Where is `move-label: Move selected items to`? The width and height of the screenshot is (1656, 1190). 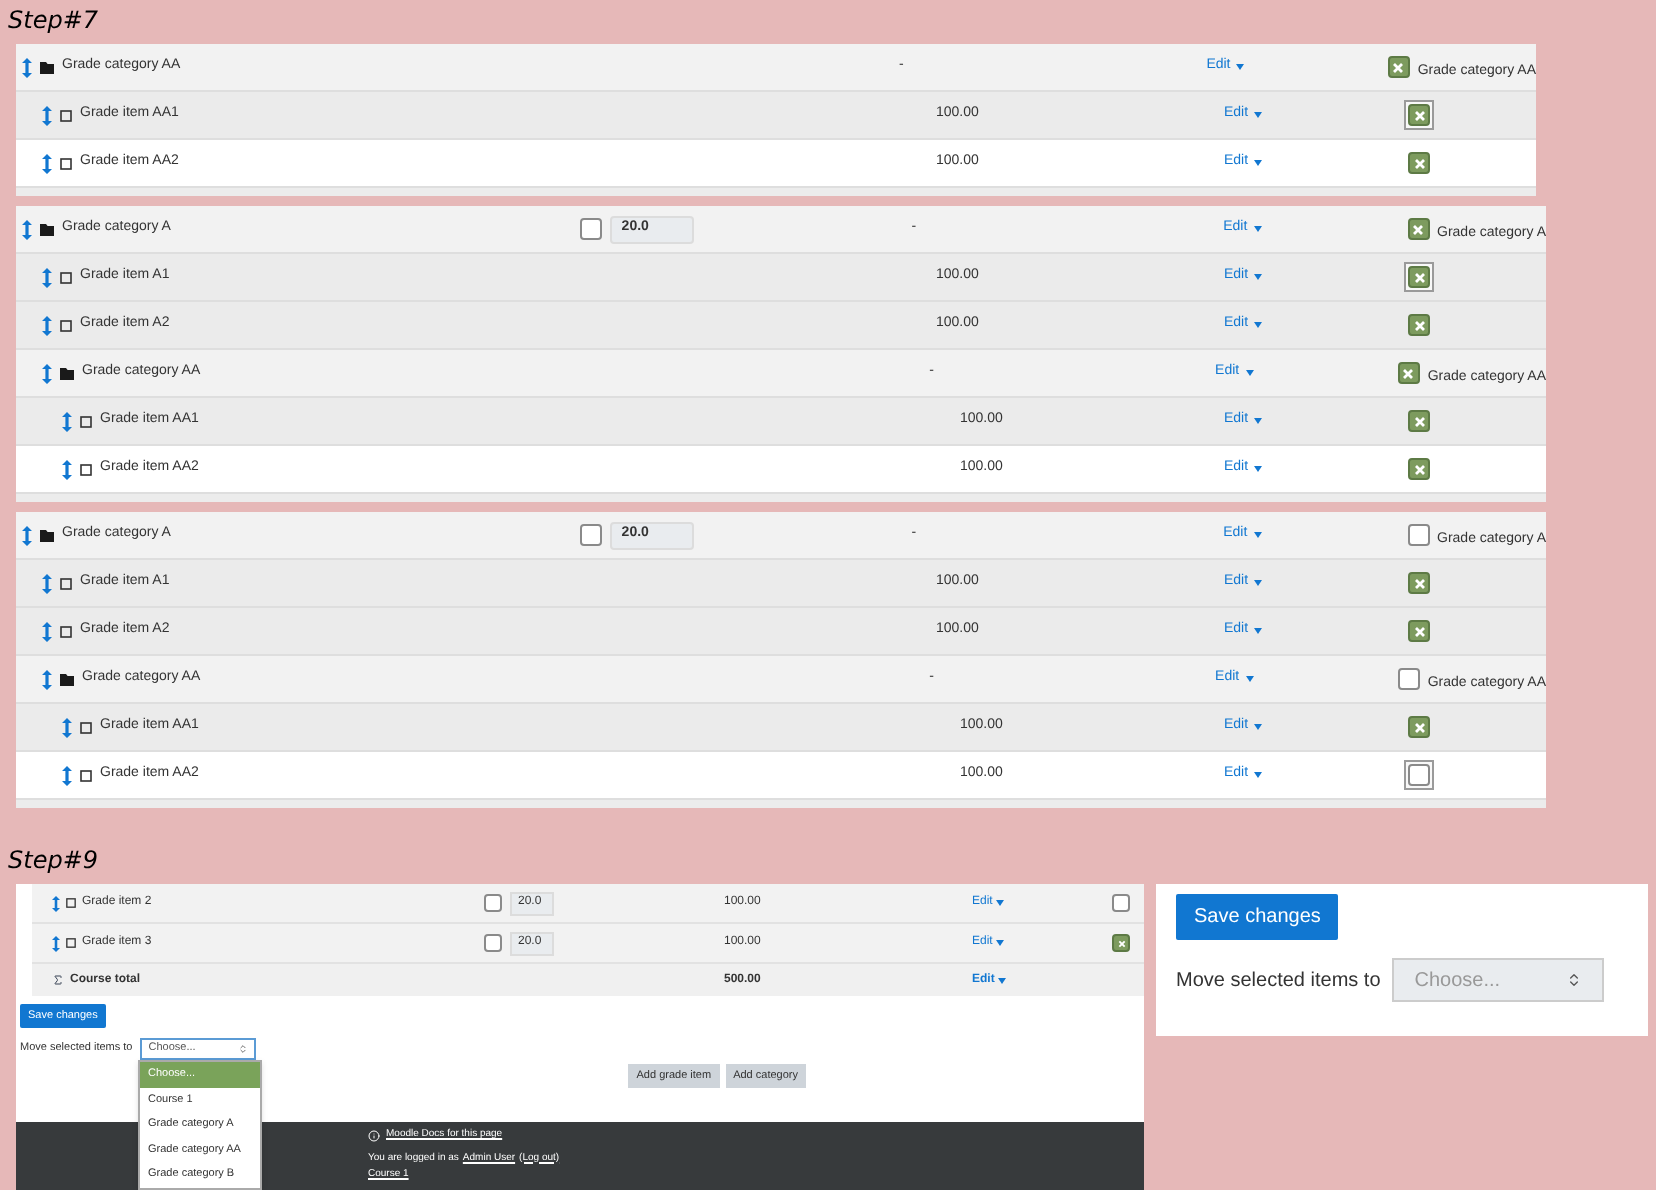
move-label: Move selected items to is located at coordinates (1278, 981).